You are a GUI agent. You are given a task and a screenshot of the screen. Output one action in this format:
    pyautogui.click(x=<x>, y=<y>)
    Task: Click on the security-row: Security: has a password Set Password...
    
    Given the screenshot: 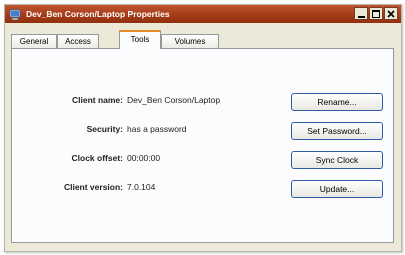 What is the action you would take?
    pyautogui.click(x=202, y=131)
    